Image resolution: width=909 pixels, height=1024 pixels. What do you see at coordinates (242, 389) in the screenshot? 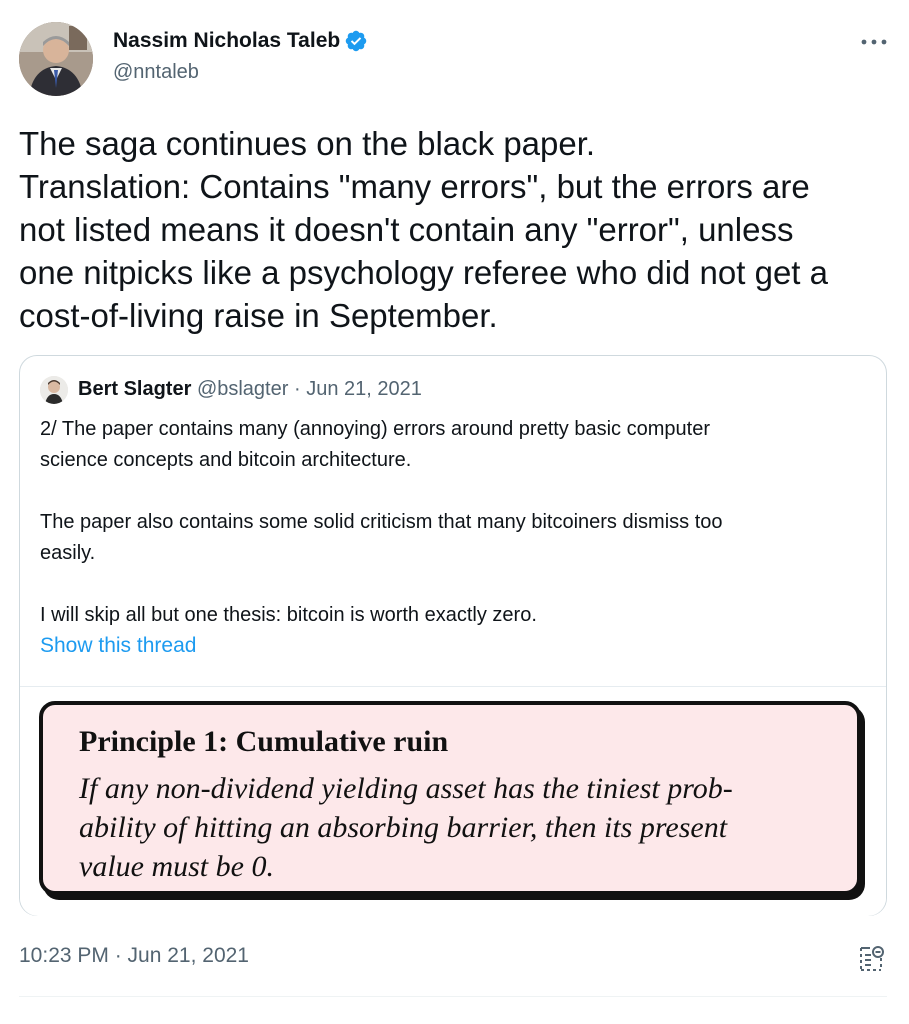
I see `quoted-author-handle: @bslagter` at bounding box center [242, 389].